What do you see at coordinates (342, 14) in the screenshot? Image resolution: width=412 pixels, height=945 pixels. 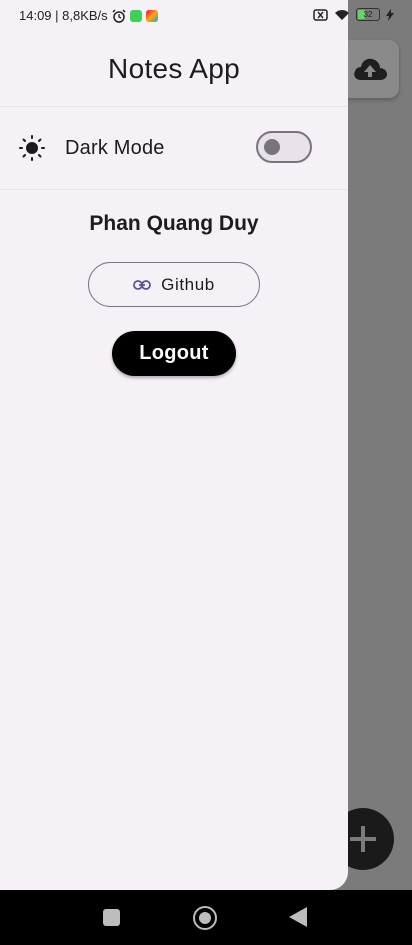 I see `wifi-icon` at bounding box center [342, 14].